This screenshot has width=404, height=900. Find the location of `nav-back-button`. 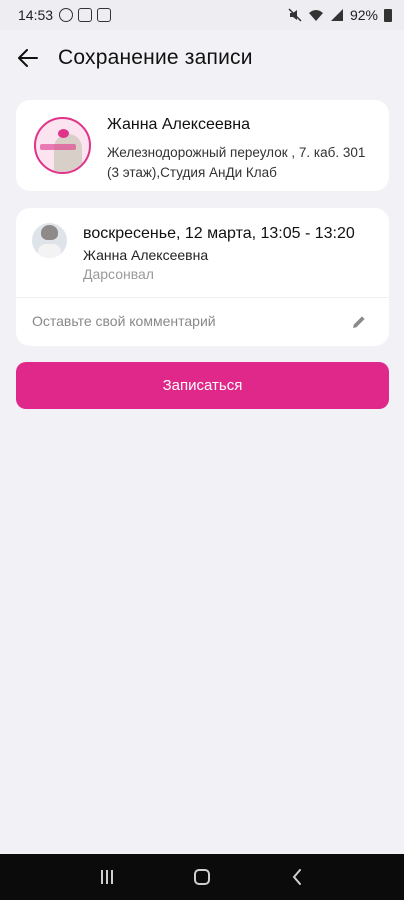

nav-back-button is located at coordinates (297, 877).